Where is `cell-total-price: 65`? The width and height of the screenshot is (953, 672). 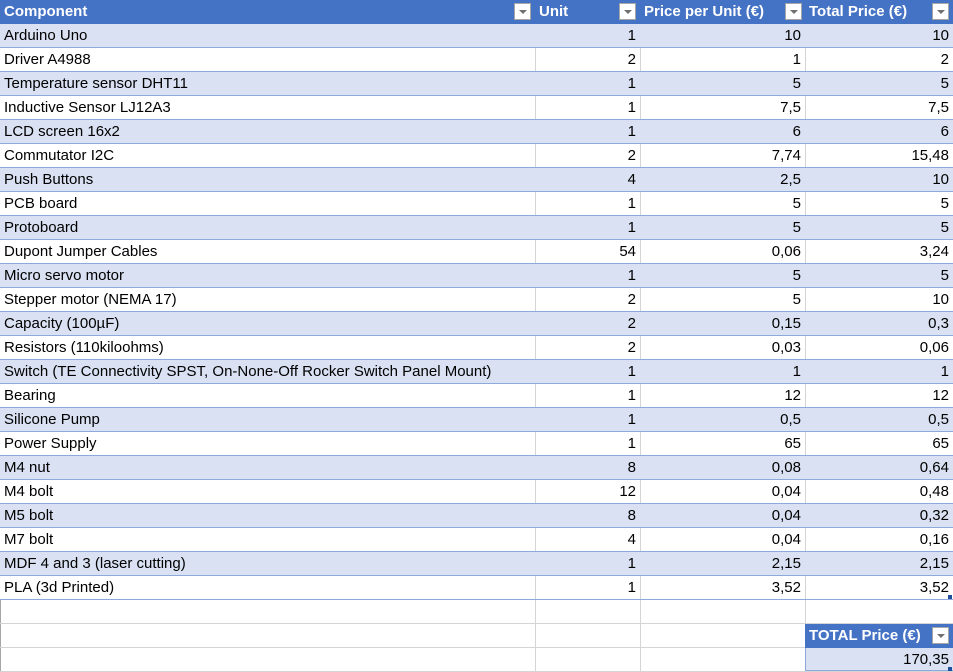
cell-total-price: 65 is located at coordinates (879, 443).